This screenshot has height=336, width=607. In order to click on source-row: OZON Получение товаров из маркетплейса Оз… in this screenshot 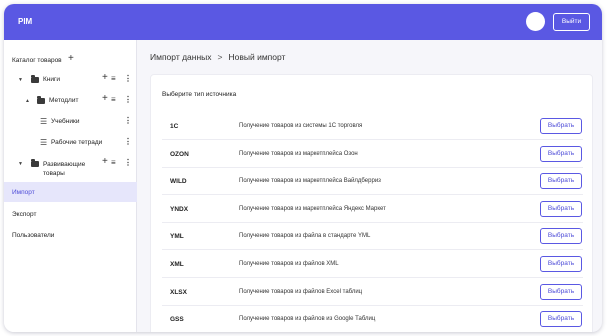, I will do `click(372, 154)`.